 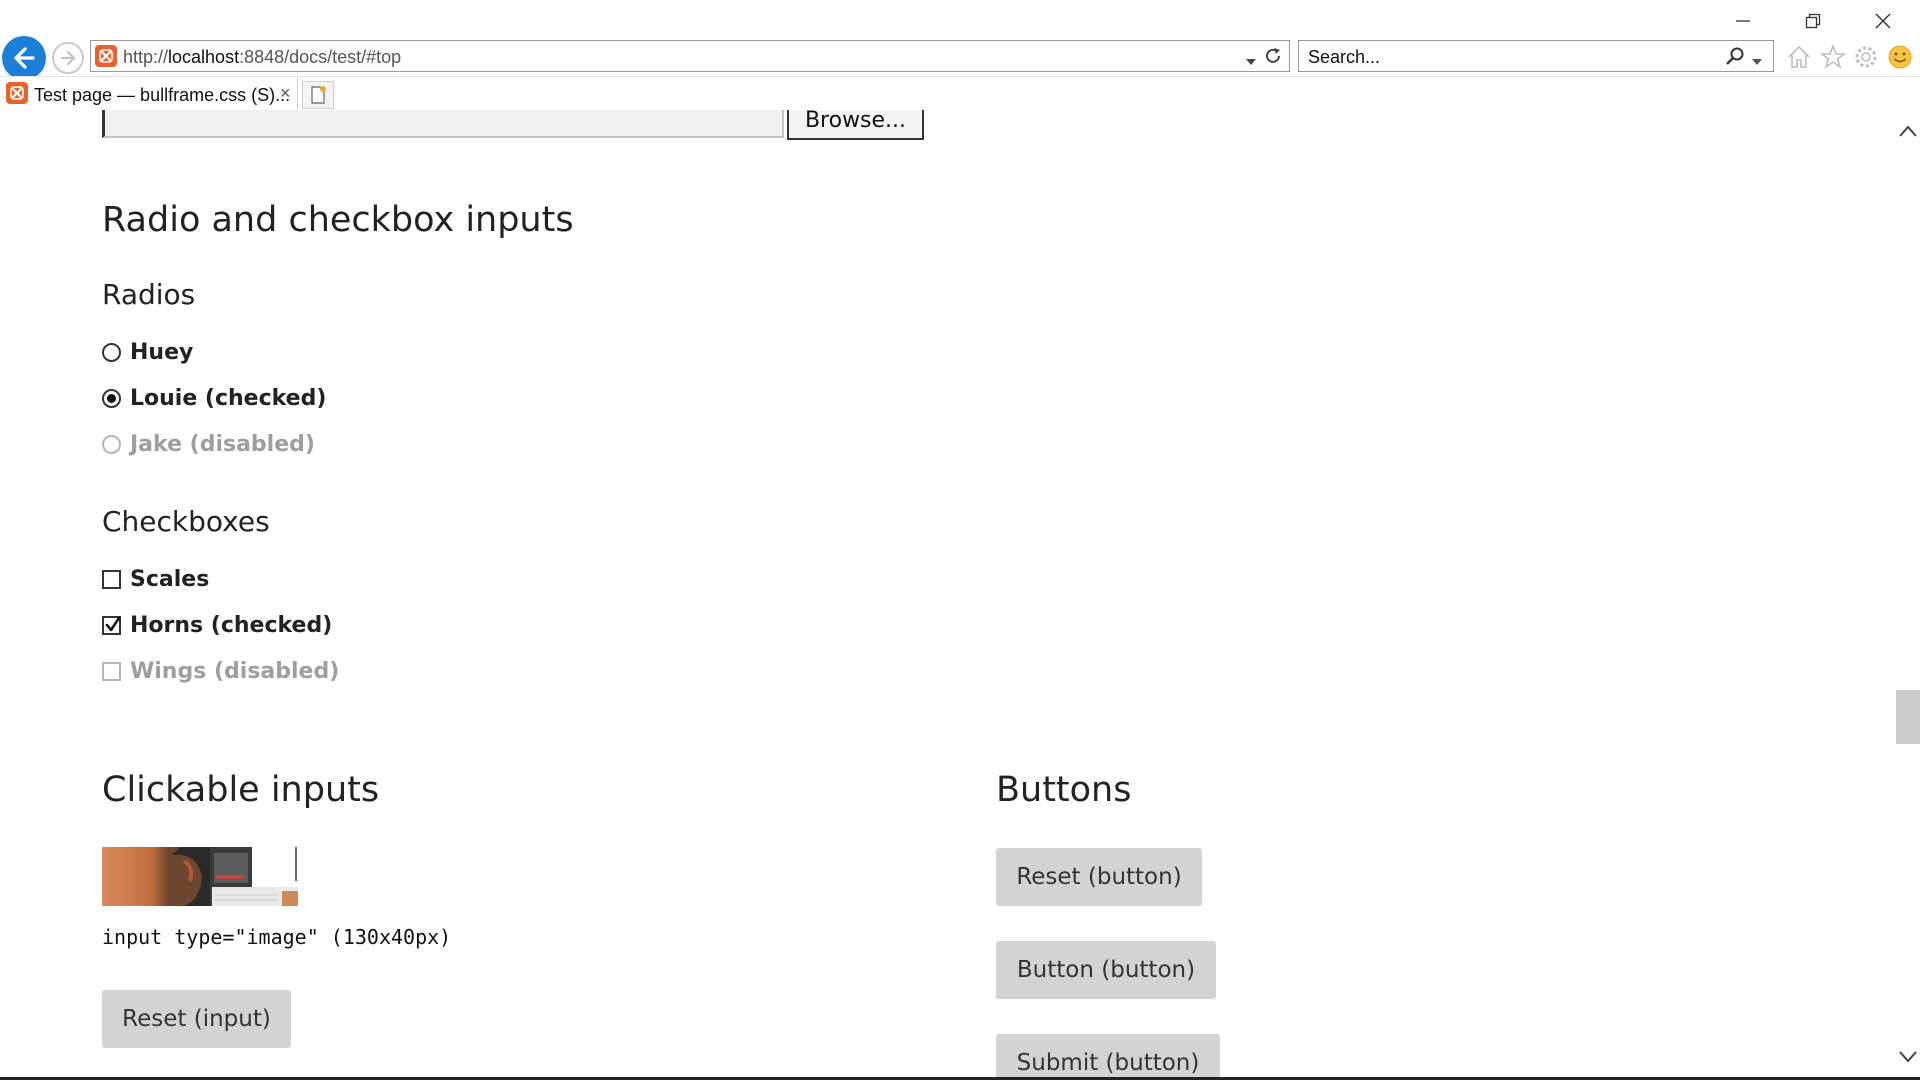 I want to click on radio-checkbox-heading: Radio and checkbox inputs, so click(x=338, y=220).